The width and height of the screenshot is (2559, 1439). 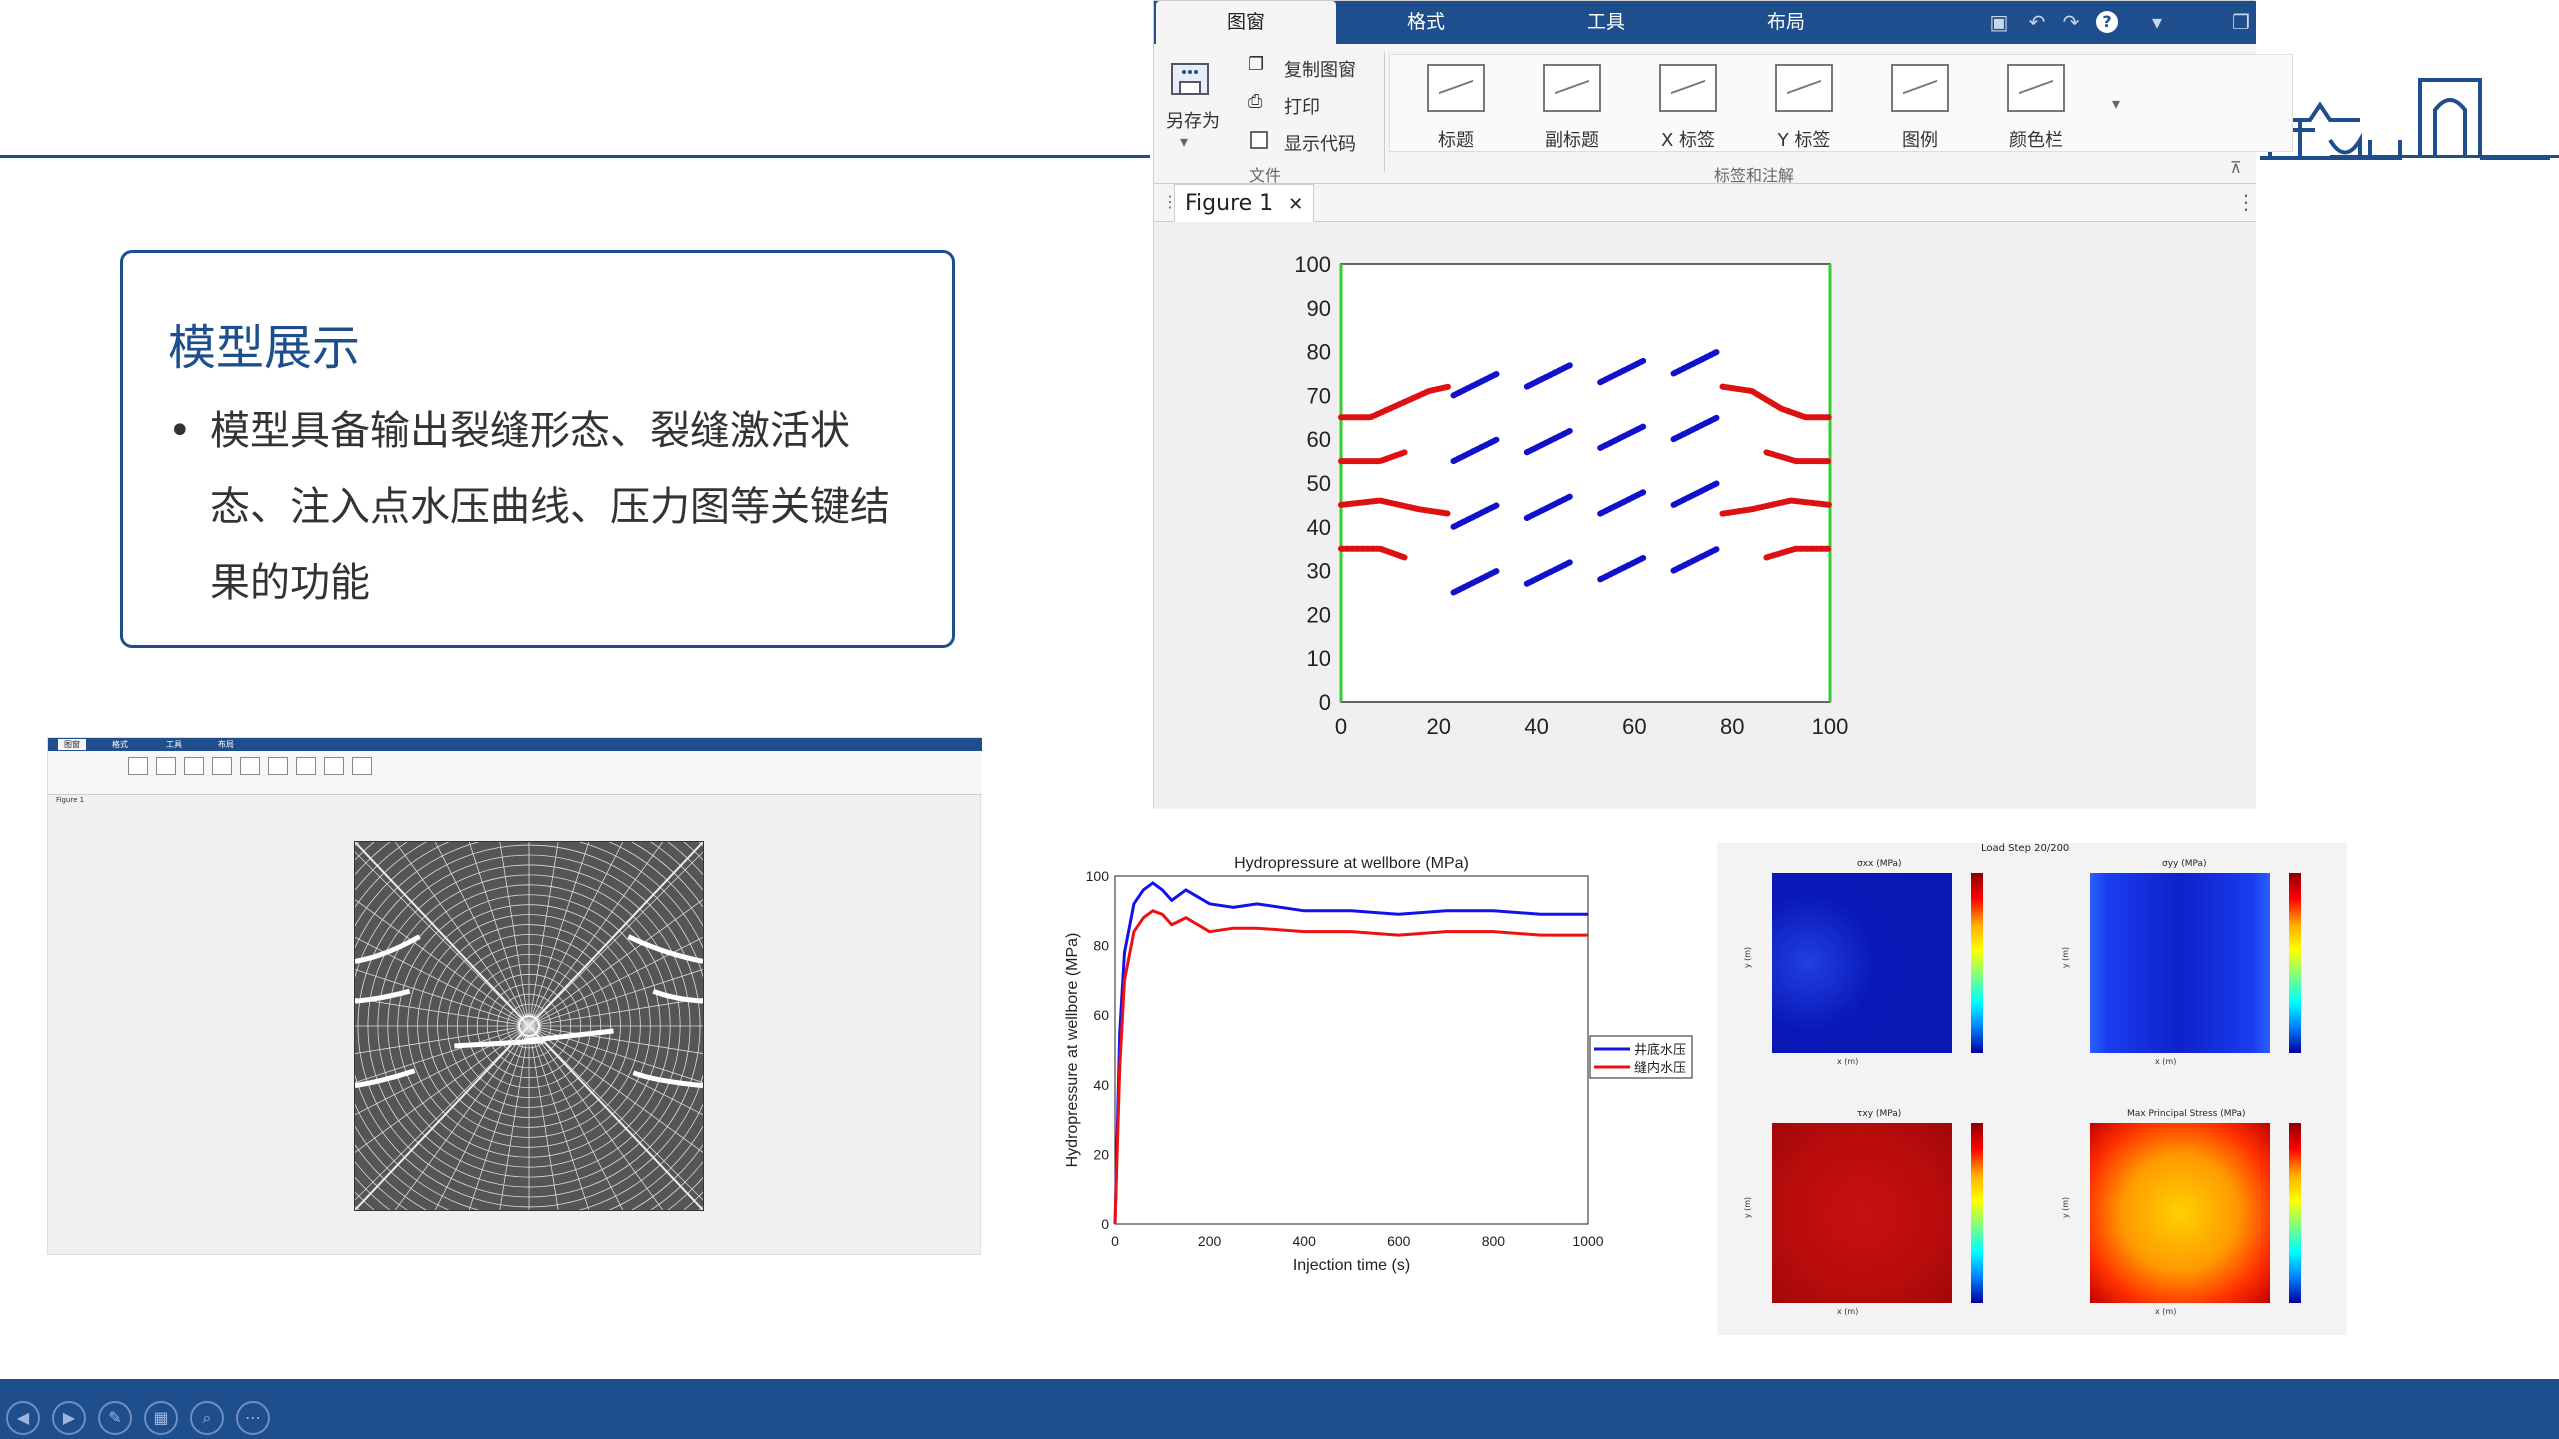 What do you see at coordinates (1879, 1114) in the screenshot?
I see `txy-title: τxy (MPa)` at bounding box center [1879, 1114].